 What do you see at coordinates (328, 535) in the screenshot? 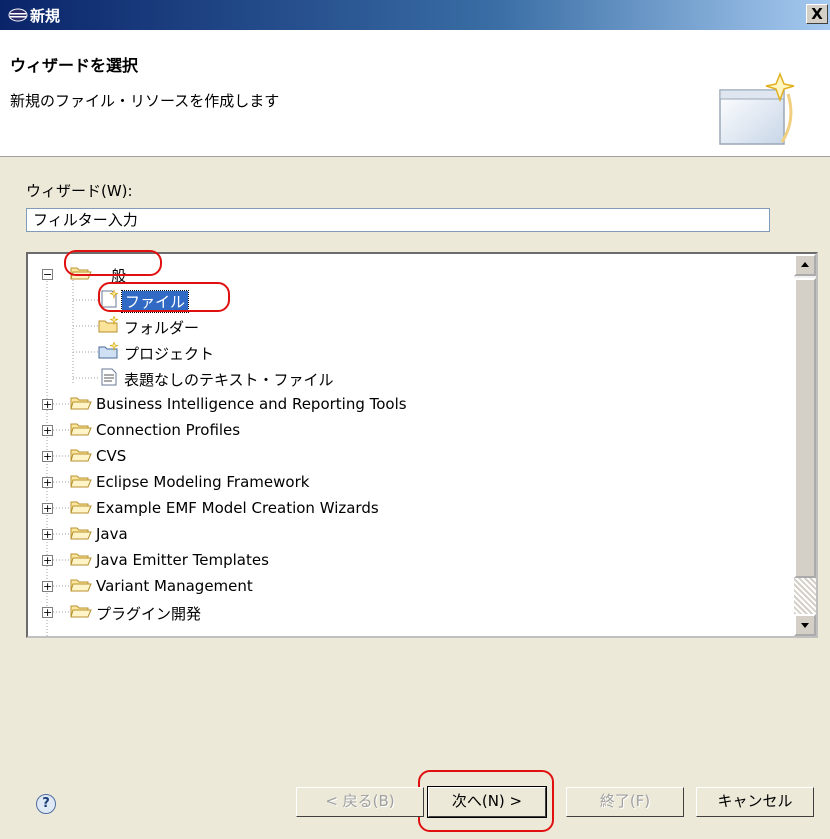
I see `tree-node-java: + Java` at bounding box center [328, 535].